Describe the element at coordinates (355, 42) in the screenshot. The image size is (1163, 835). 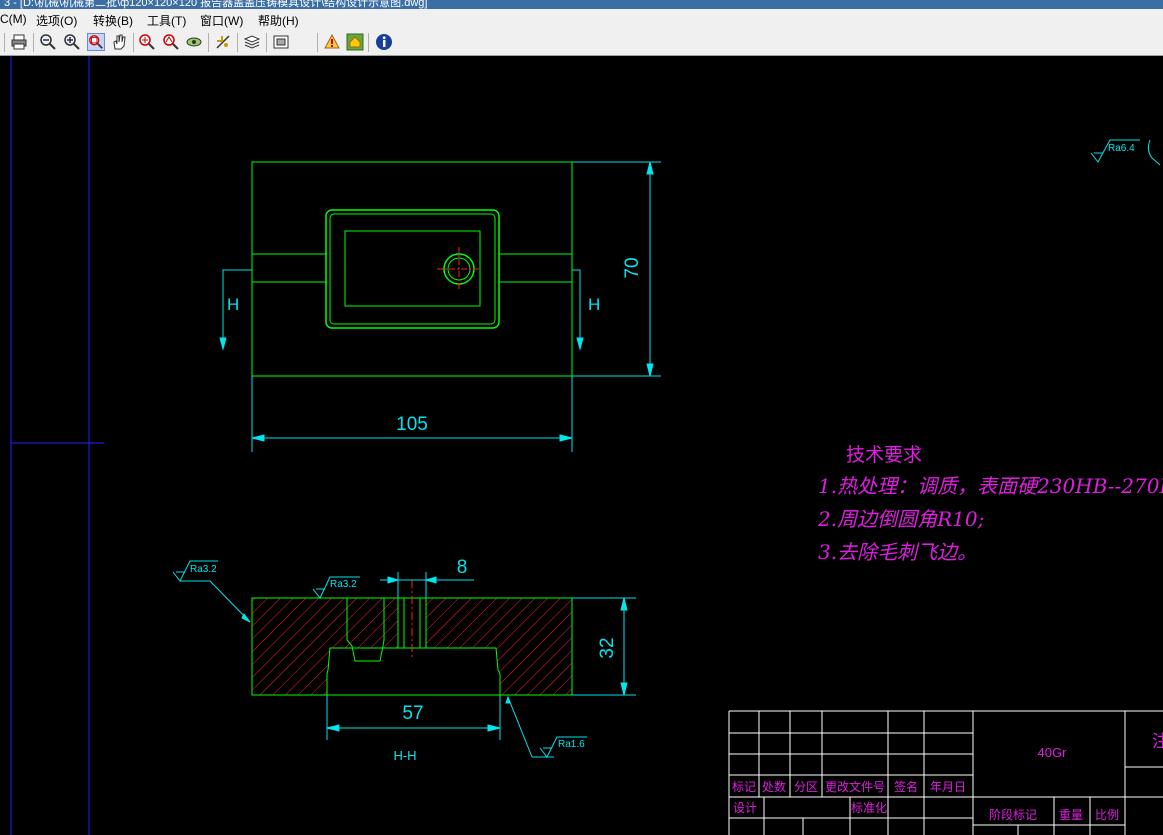
I see `home-icon` at that location.